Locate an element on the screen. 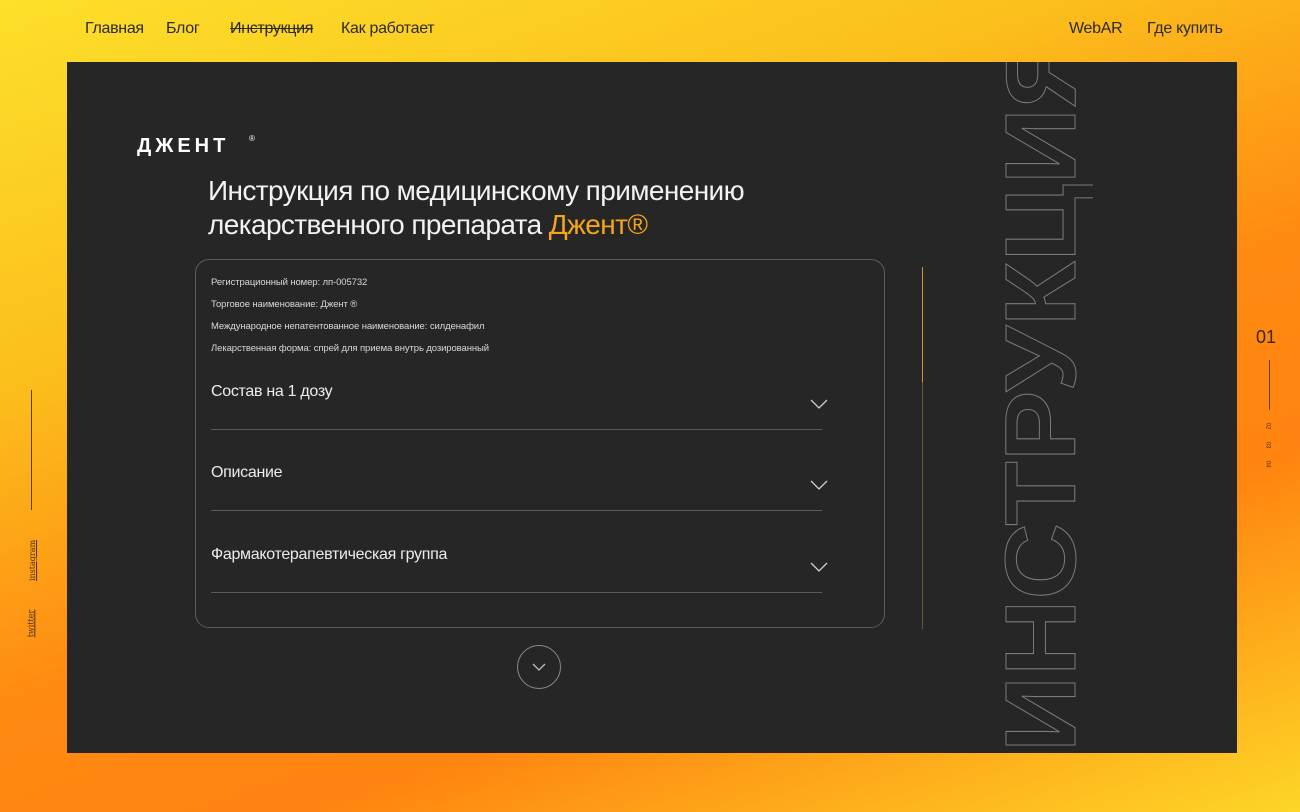 Image resolution: width=1300 pixels, height=812 pixels. accordion-description: Описание is located at coordinates (519, 487).